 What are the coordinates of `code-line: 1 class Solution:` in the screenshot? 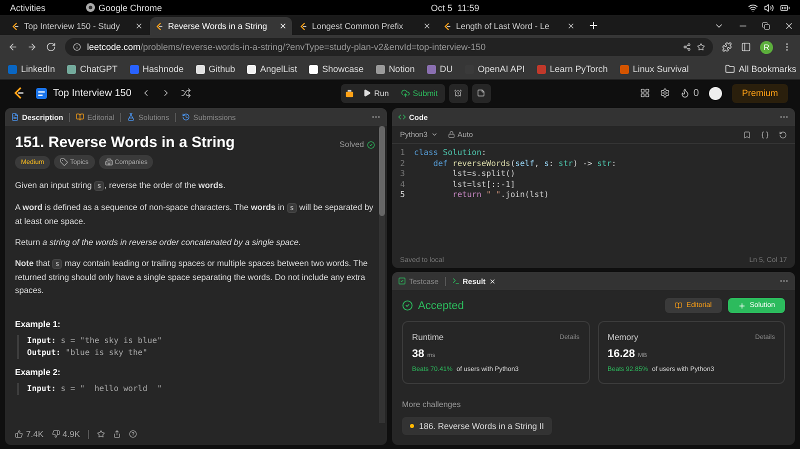 It's located at (443, 153).